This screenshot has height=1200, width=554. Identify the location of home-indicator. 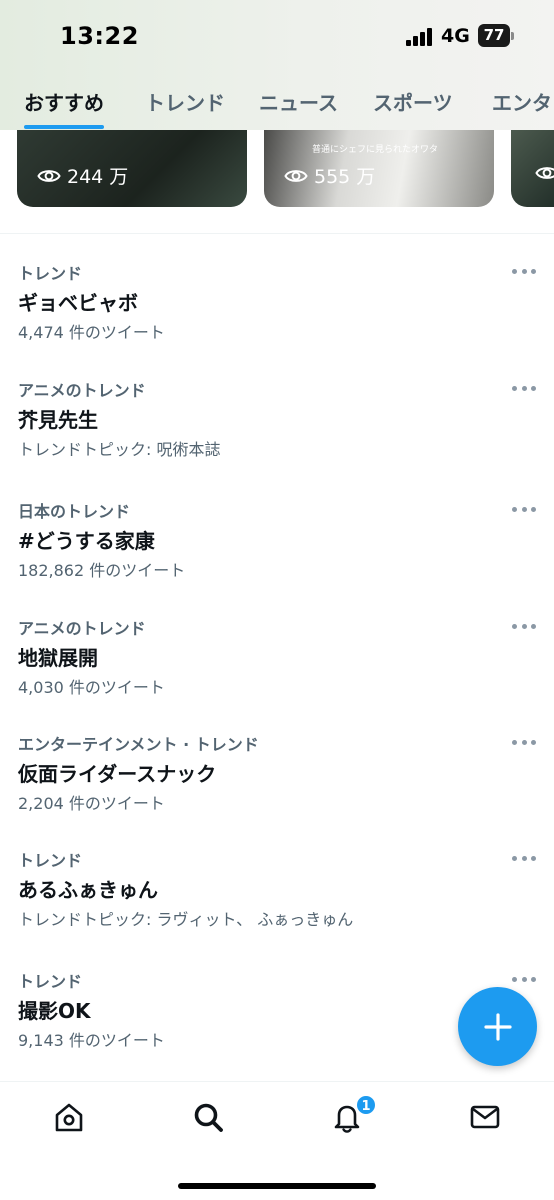
(277, 1186).